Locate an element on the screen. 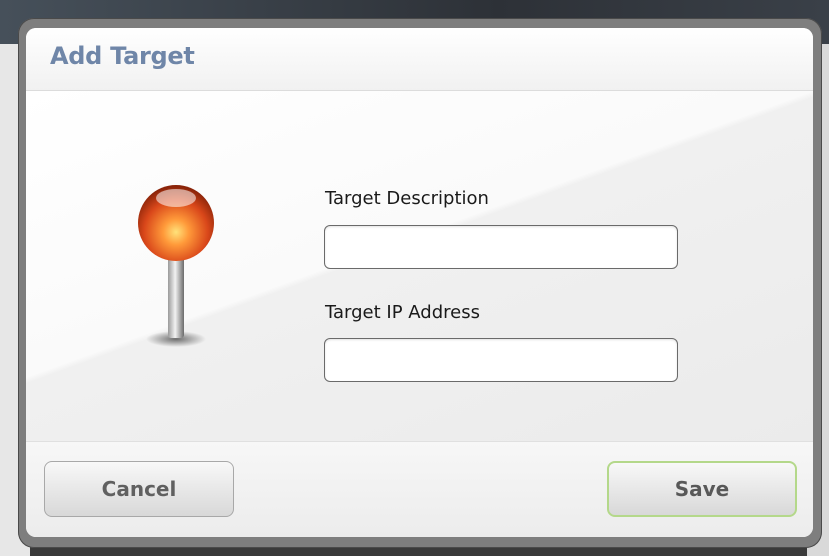 The image size is (829, 556). target-description-input is located at coordinates (501, 247).